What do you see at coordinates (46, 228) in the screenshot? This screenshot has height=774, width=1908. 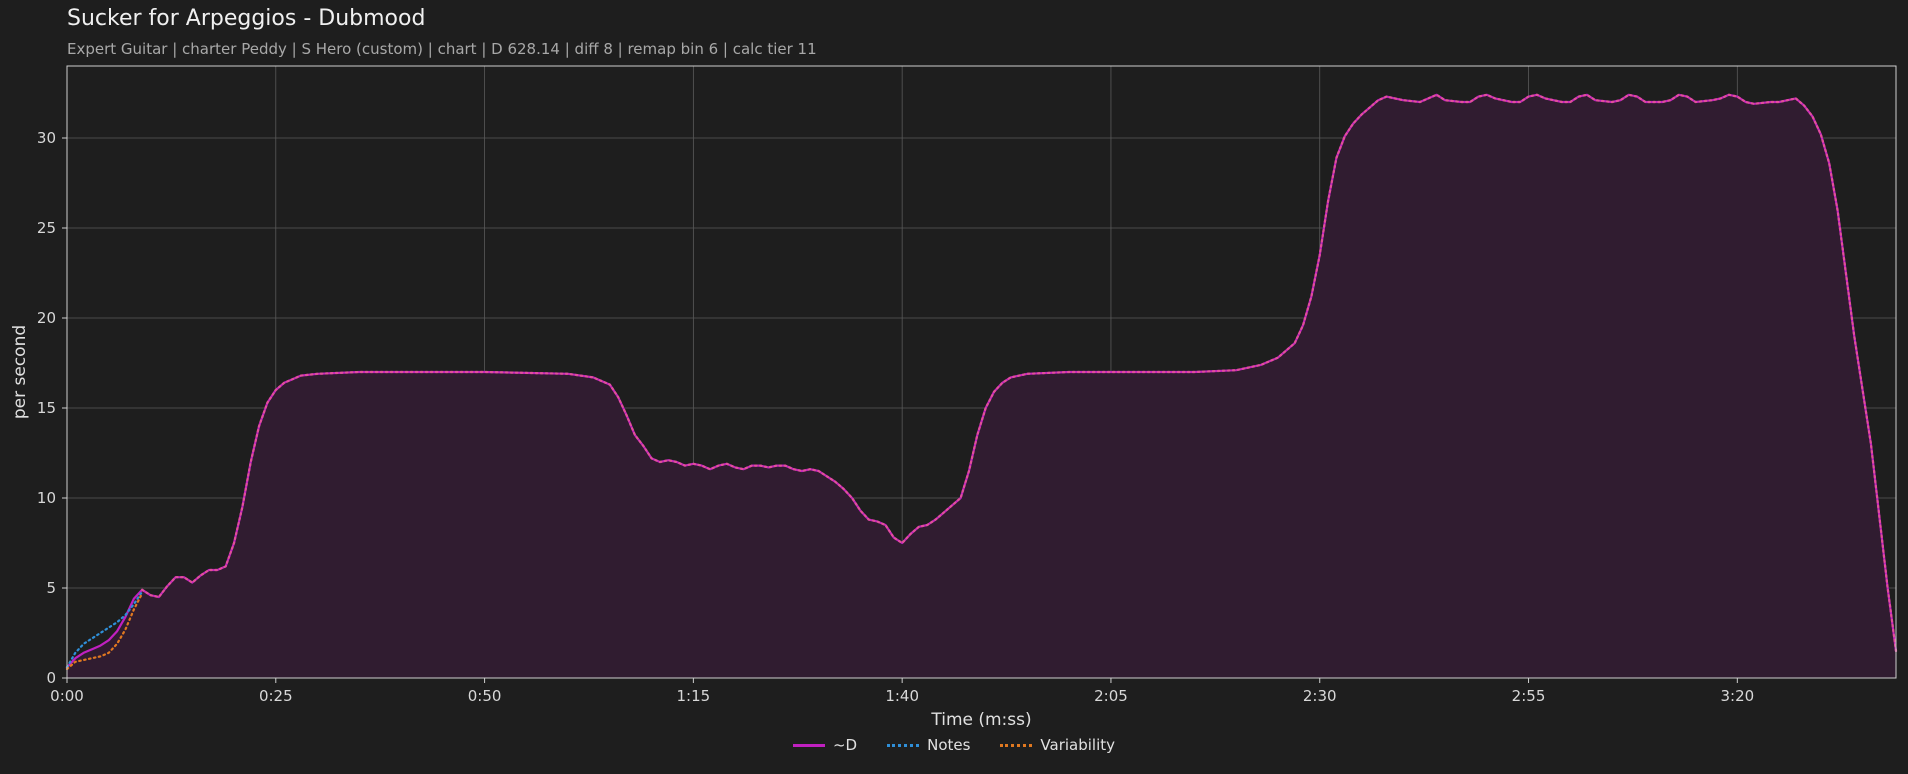 I see `y-tick-label: 25` at bounding box center [46, 228].